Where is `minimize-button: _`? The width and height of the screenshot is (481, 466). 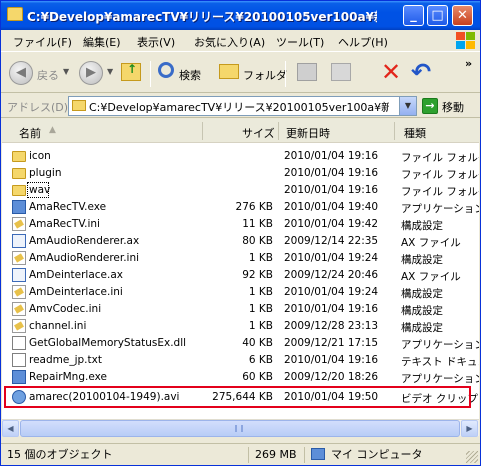
minimize-button: _ is located at coordinates (413, 15).